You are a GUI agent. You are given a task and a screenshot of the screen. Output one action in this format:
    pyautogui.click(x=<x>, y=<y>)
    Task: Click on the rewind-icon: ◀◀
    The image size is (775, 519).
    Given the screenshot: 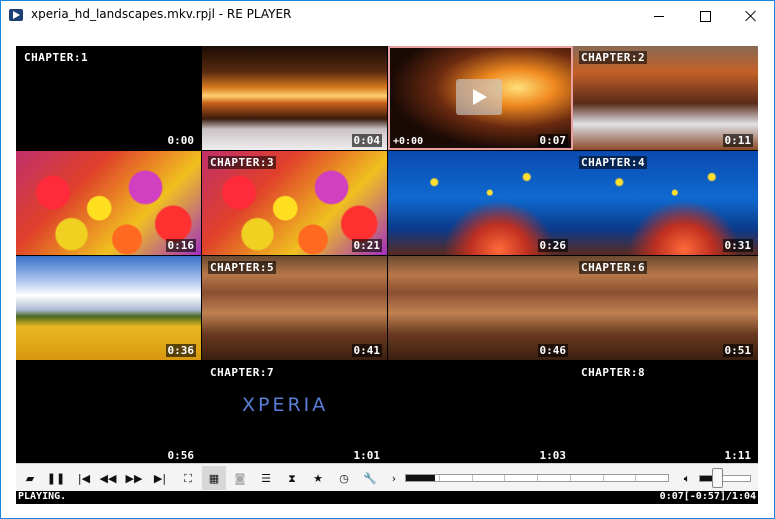 What is the action you would take?
    pyautogui.click(x=108, y=478)
    